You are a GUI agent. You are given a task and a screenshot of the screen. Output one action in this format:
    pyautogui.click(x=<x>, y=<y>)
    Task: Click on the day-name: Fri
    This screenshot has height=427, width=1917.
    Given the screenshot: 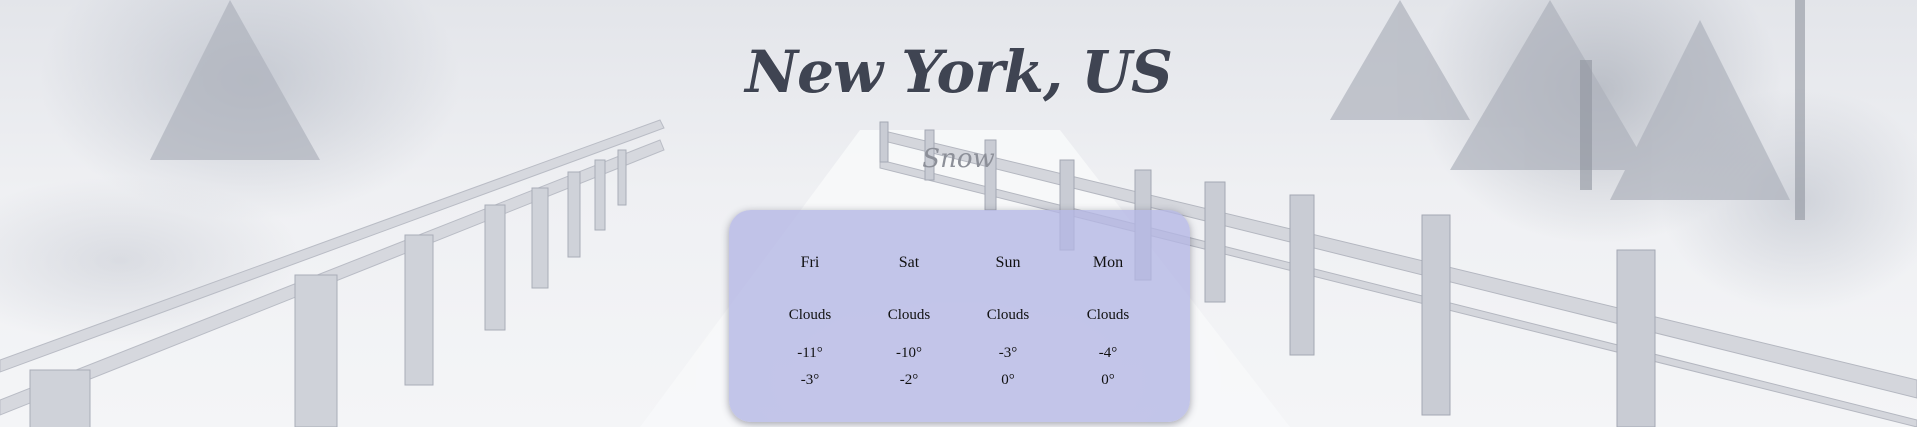 What is the action you would take?
    pyautogui.click(x=810, y=262)
    